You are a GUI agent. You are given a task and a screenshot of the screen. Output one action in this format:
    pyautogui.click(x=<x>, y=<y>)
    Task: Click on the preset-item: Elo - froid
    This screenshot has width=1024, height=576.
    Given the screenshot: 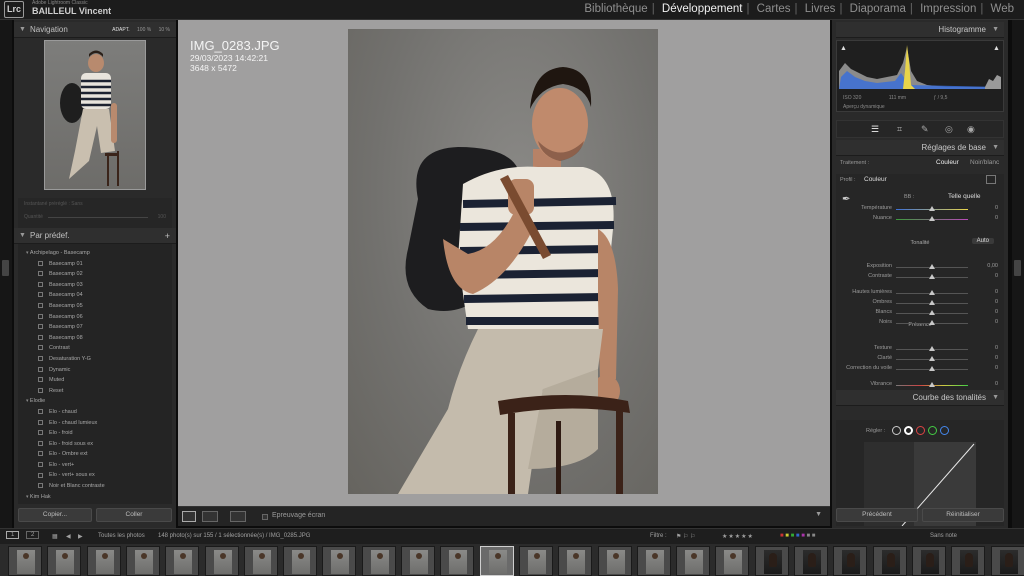 What is the action you would take?
    pyautogui.click(x=95, y=433)
    